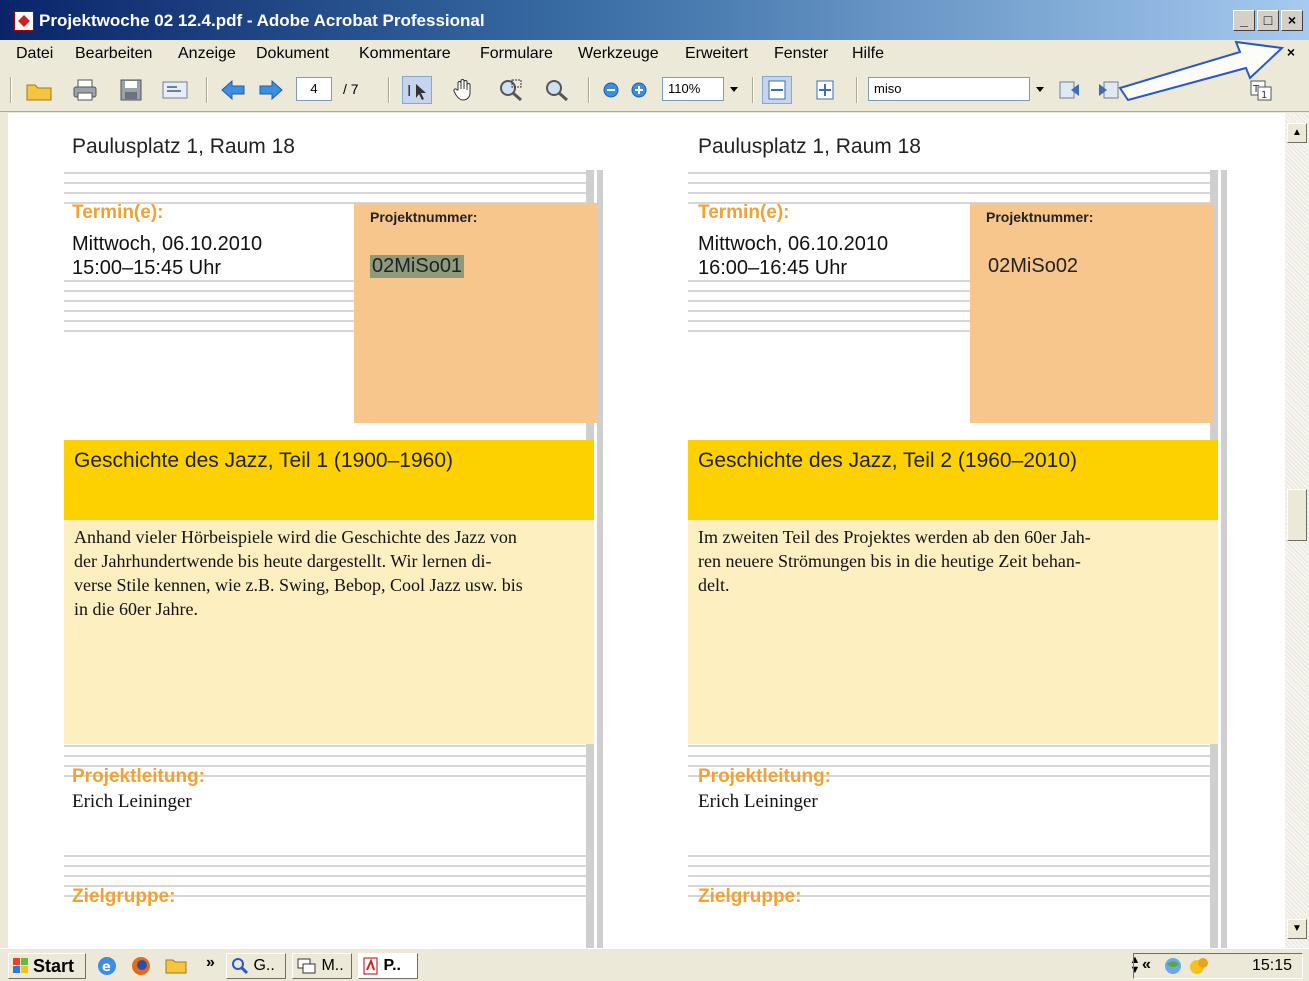  I want to click on taskbar: Start e » G.. M.. P.. ▲ ▼ « 15:15, so click(654, 964).